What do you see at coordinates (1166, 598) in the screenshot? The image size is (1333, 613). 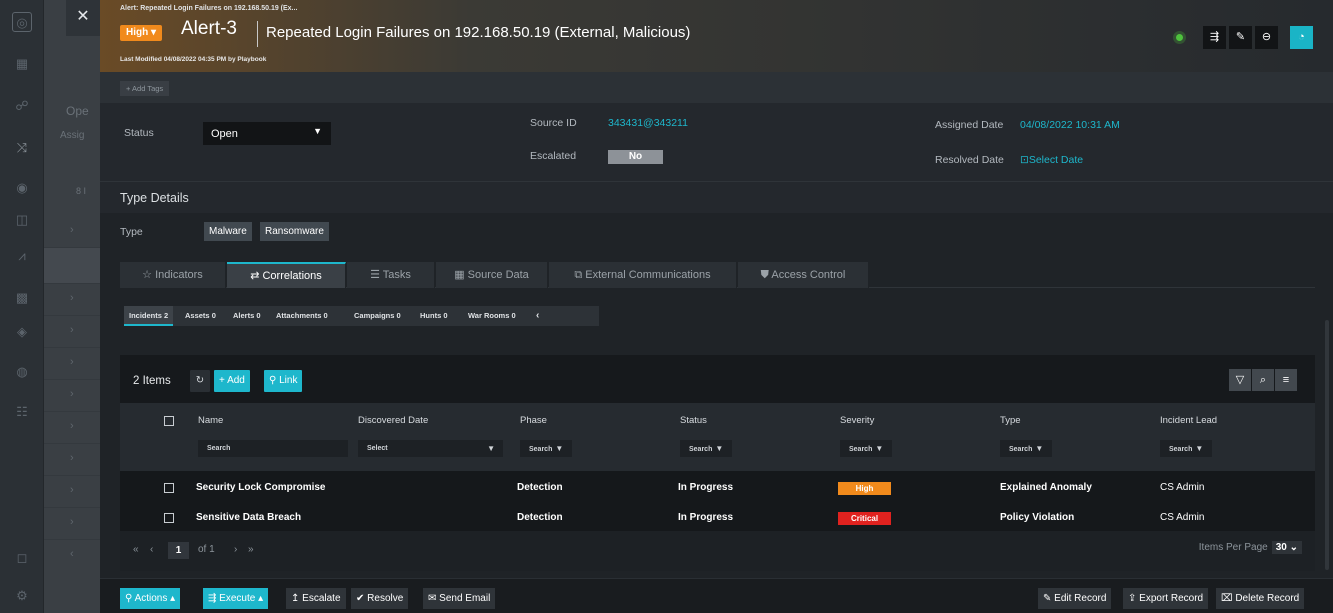 I see `export-record-button: ⇪ Export Record` at bounding box center [1166, 598].